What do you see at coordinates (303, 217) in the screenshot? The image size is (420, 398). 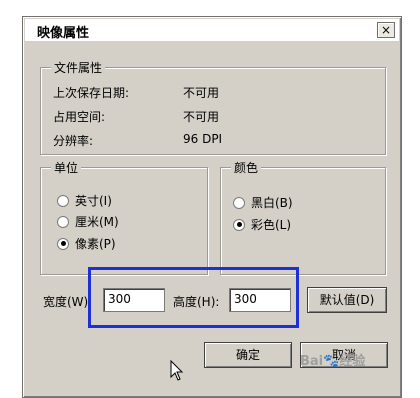 I see `color-group: 颜色 黑白(B) 彩色(L)` at bounding box center [303, 217].